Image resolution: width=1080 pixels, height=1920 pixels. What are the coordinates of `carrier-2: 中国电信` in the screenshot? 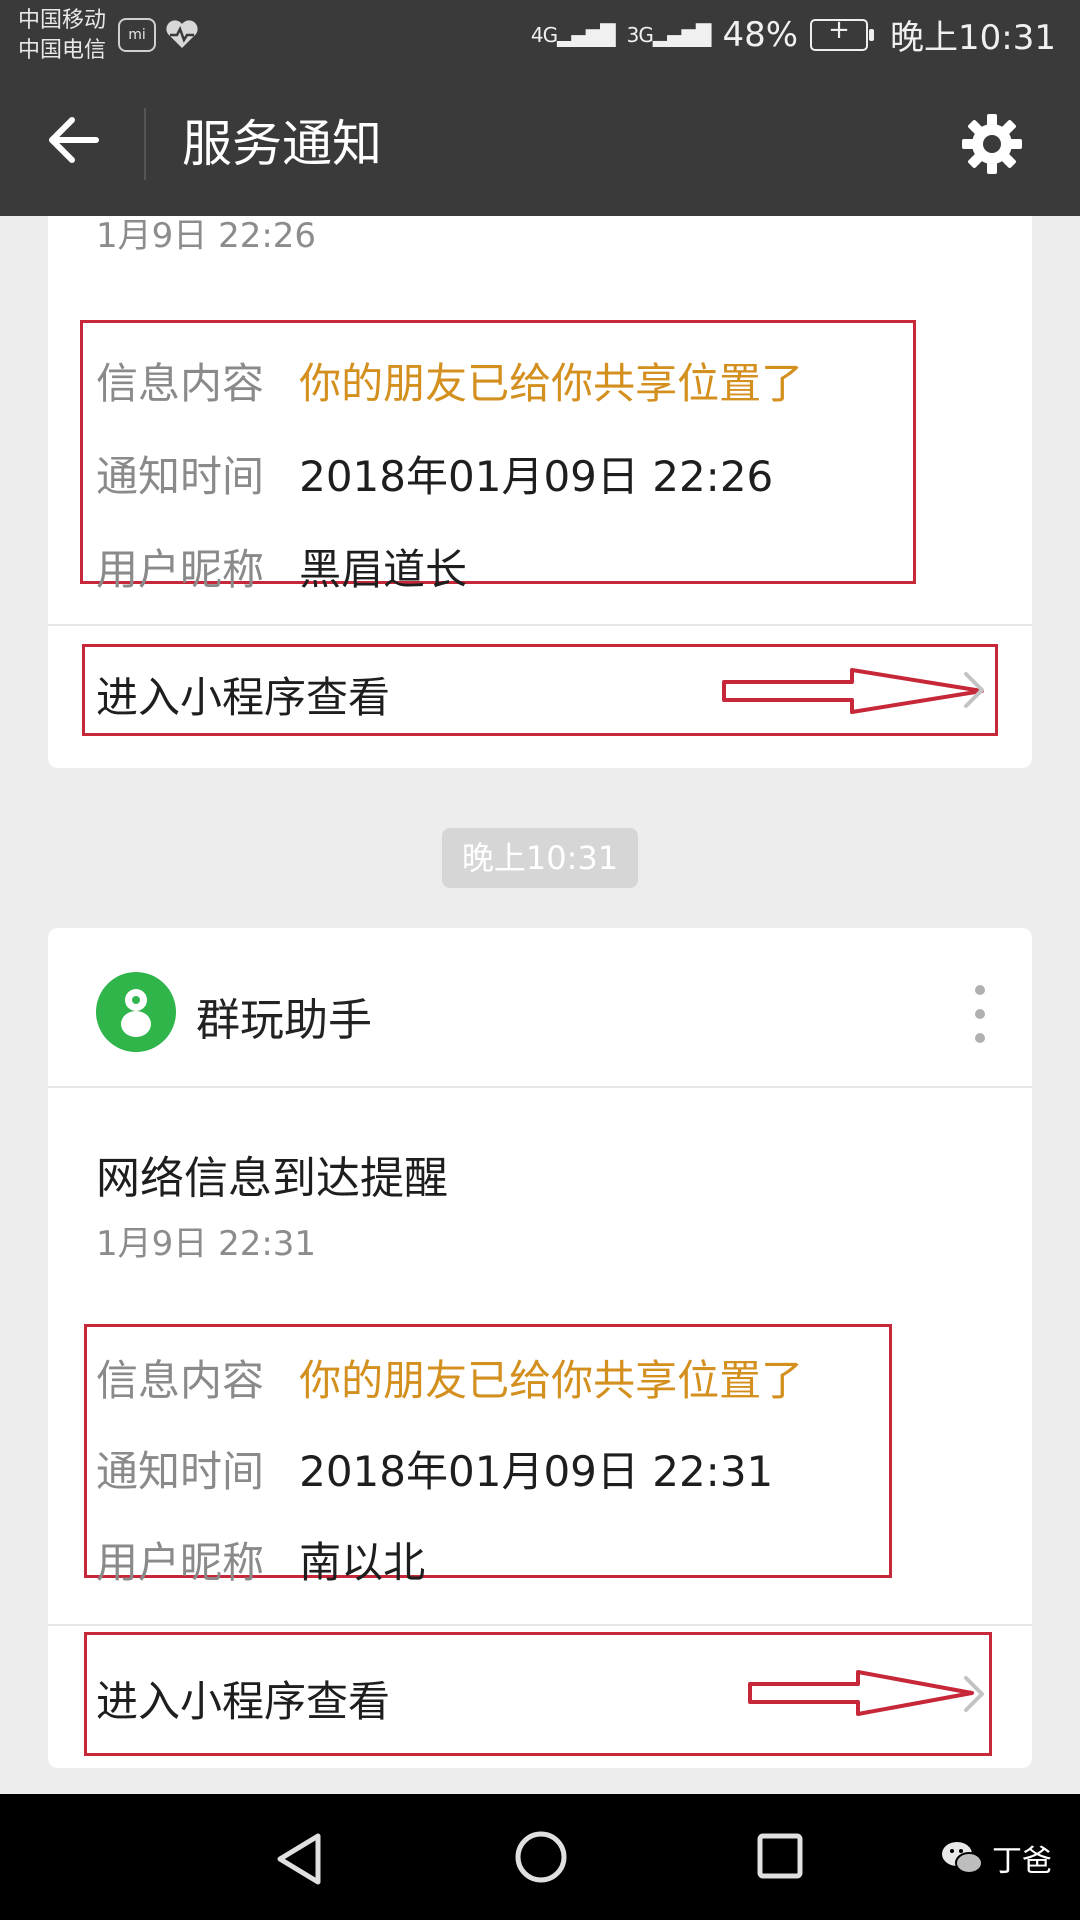 It's located at (62, 50).